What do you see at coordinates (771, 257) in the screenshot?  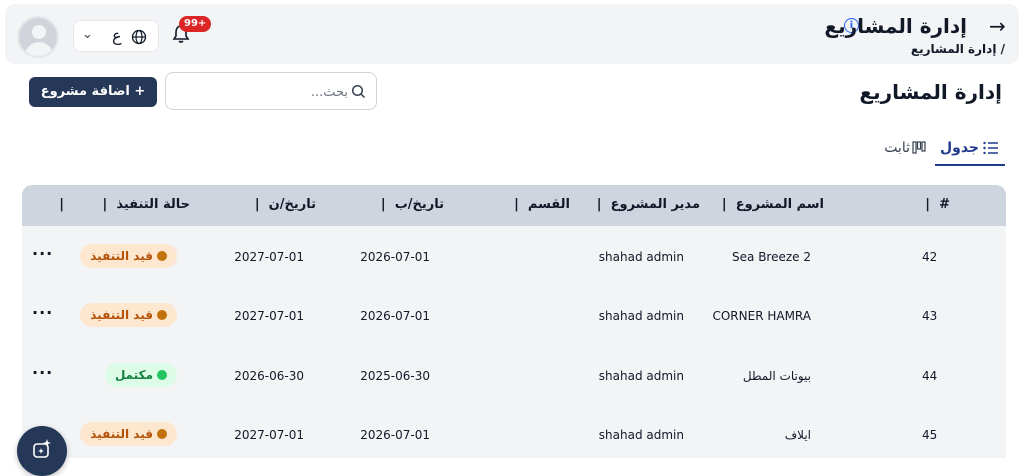 I see `cell-name: Sea Breeze 2` at bounding box center [771, 257].